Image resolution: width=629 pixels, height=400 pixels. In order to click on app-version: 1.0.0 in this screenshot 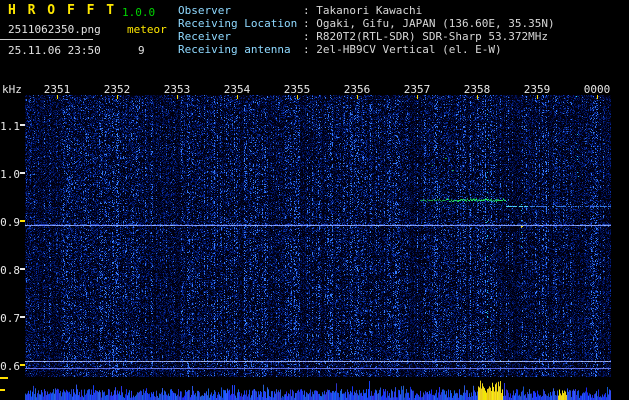, I will do `click(139, 12)`.